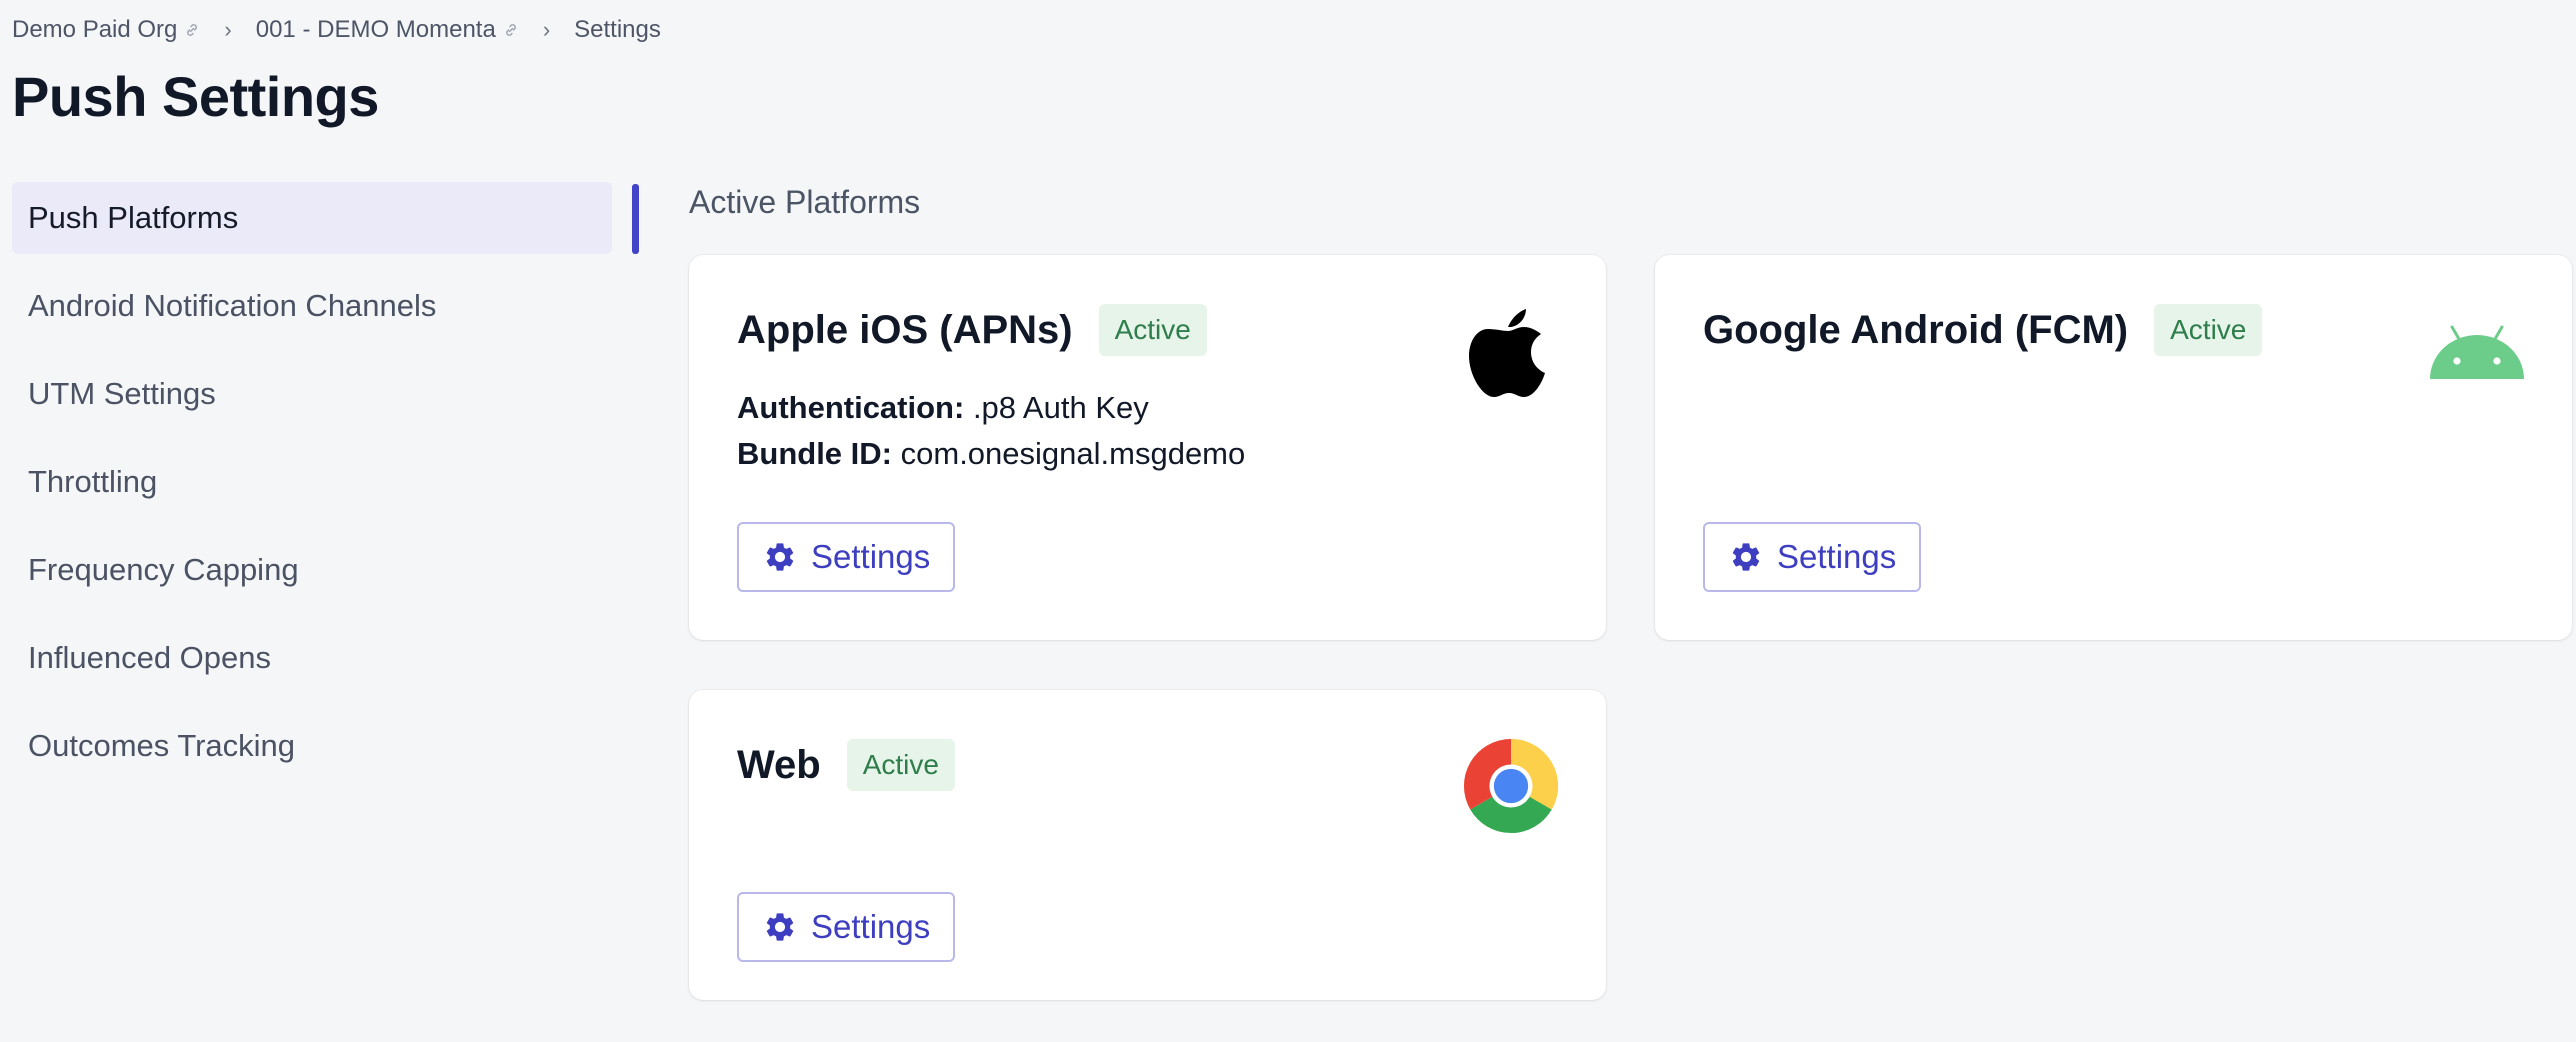 The height and width of the screenshot is (1042, 2576). What do you see at coordinates (2113, 447) in the screenshot?
I see `platform-card-android: Google Android (FCM) Active Settings` at bounding box center [2113, 447].